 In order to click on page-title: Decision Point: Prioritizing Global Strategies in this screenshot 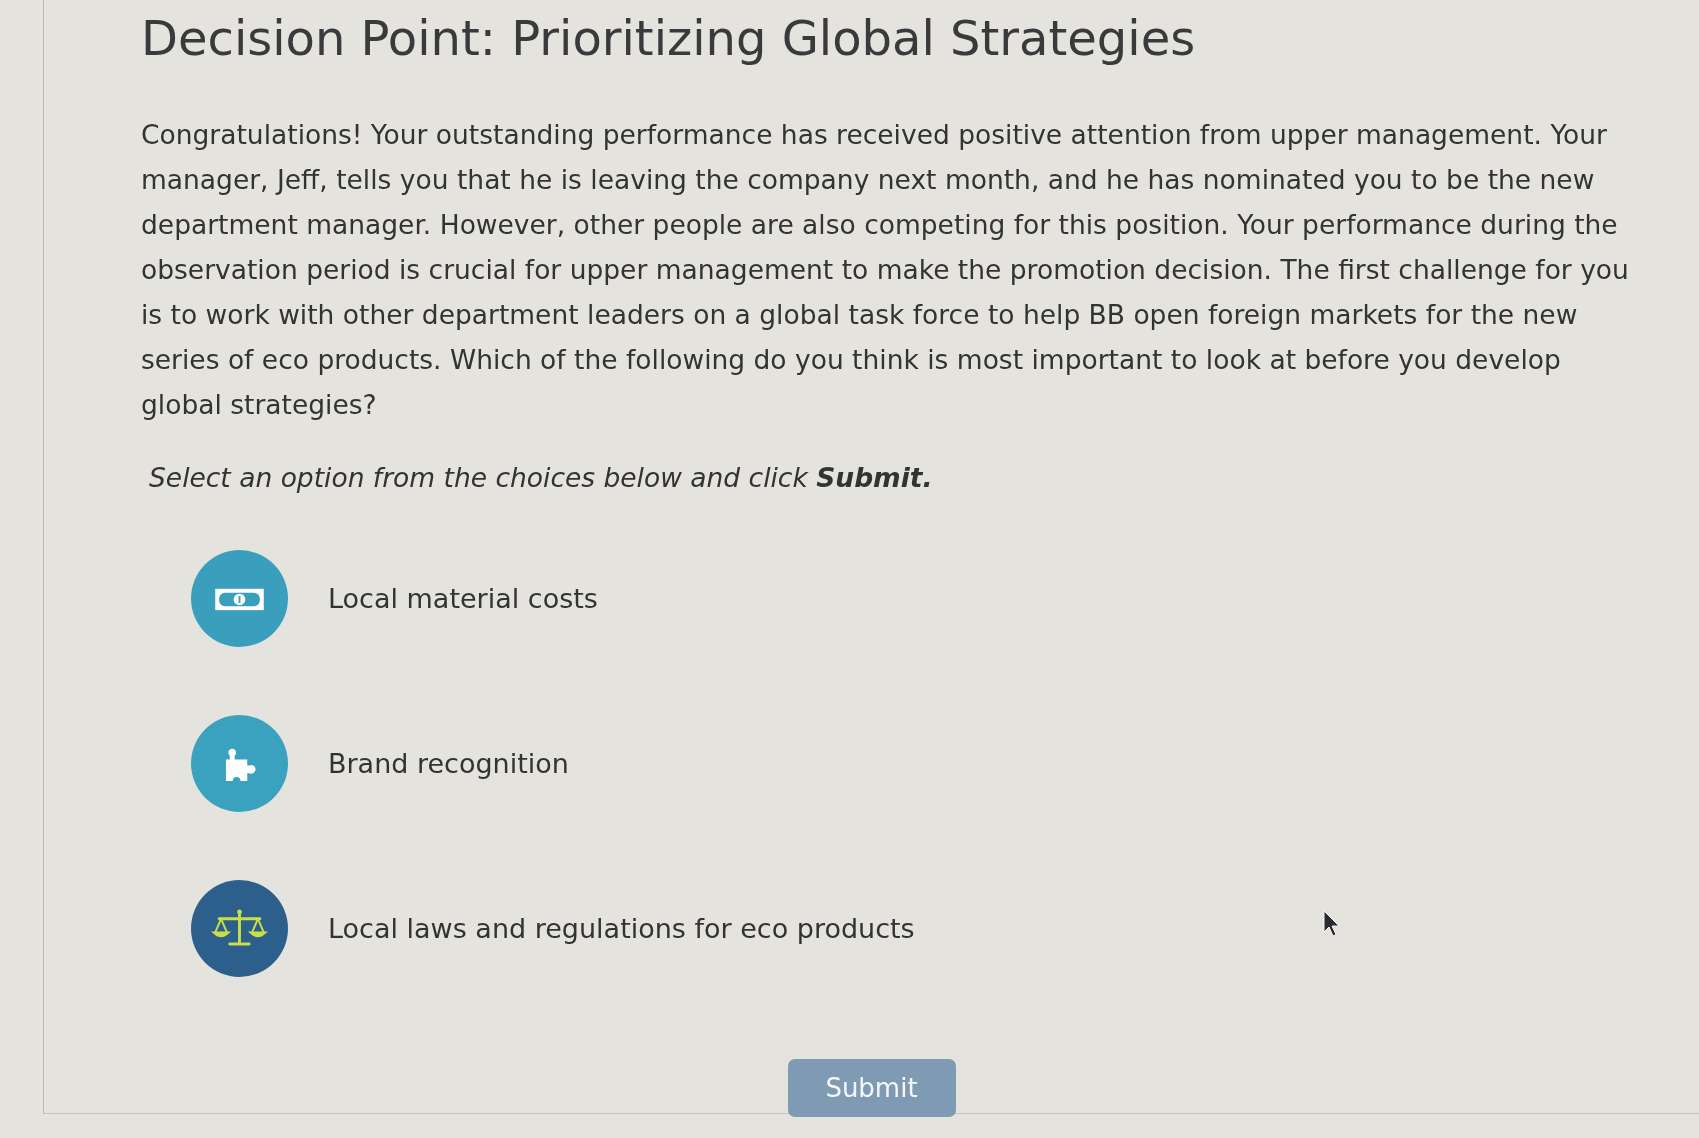, I will do `click(669, 38)`.